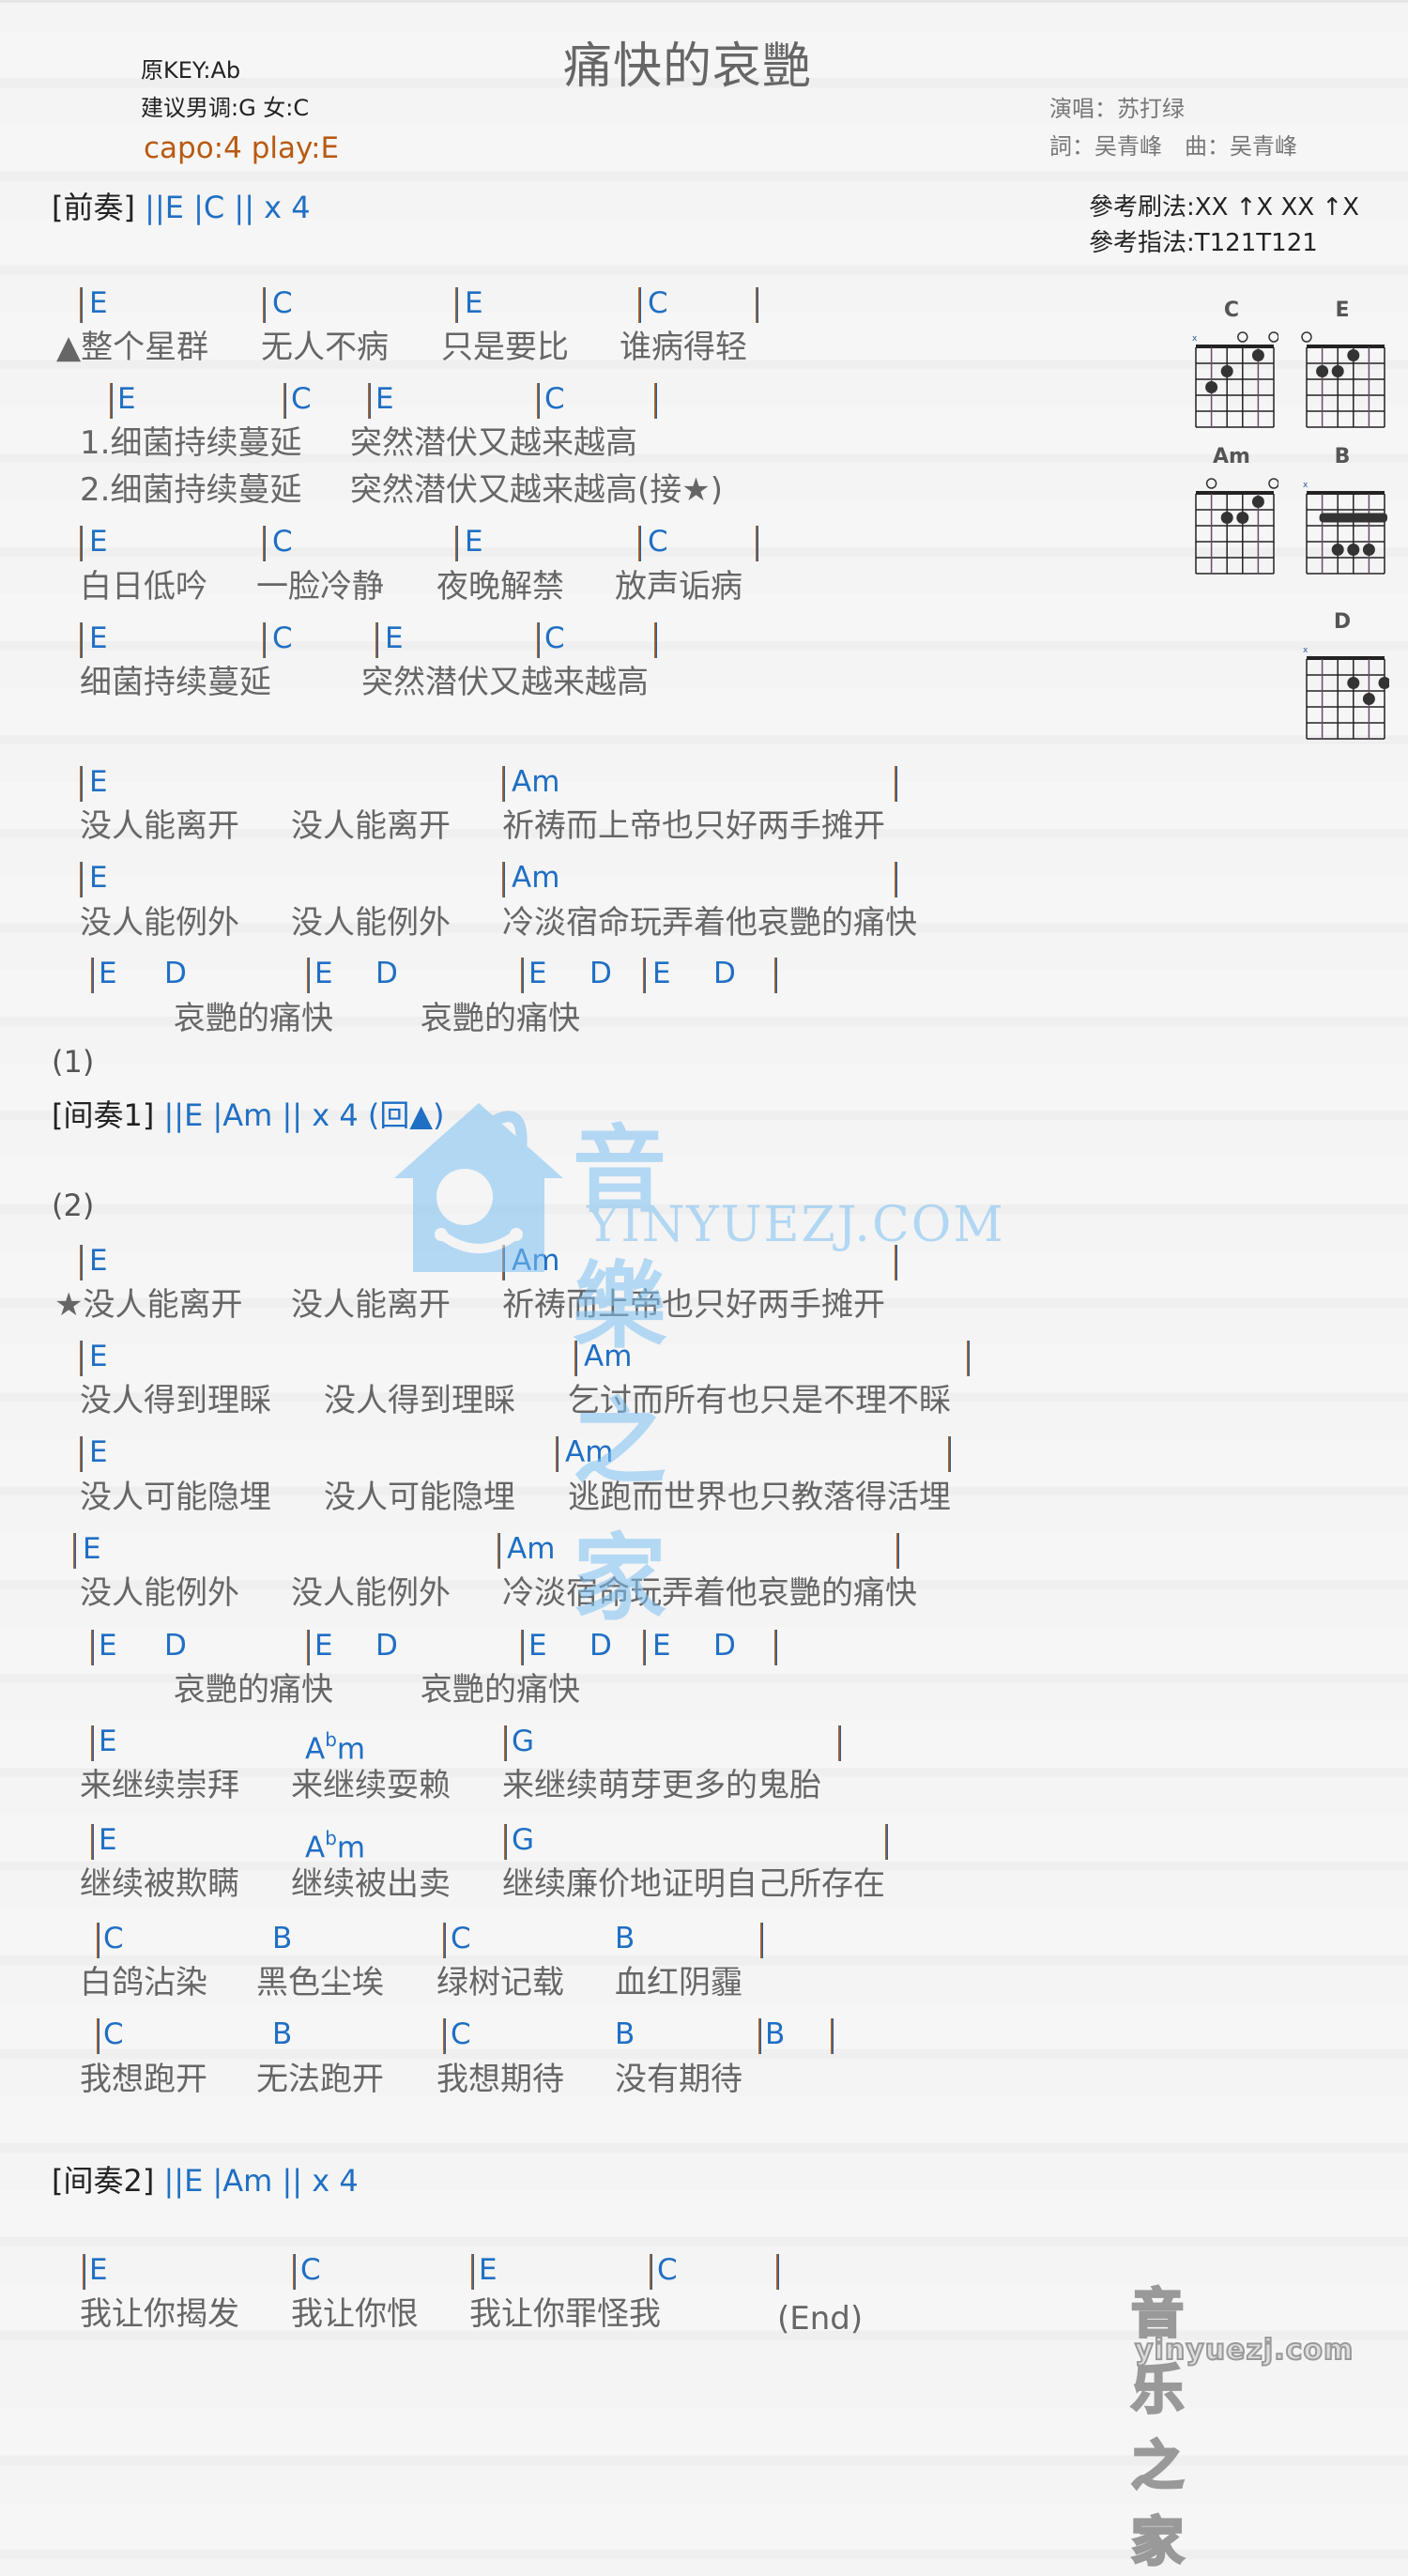 The width and height of the screenshot is (1408, 2576). I want to click on lyric-phrase: ★没人能离开, so click(148, 1305).